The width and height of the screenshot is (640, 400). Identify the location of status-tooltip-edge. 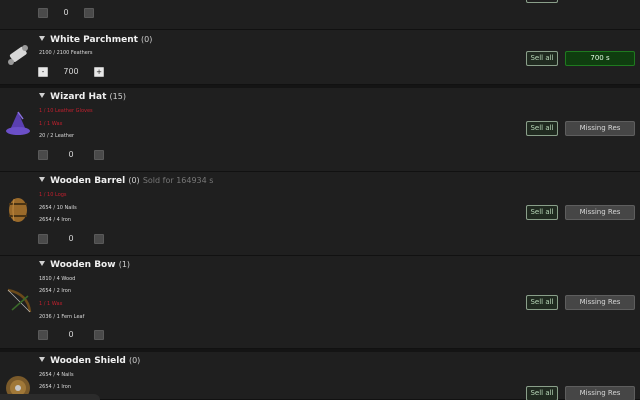
(50, 397).